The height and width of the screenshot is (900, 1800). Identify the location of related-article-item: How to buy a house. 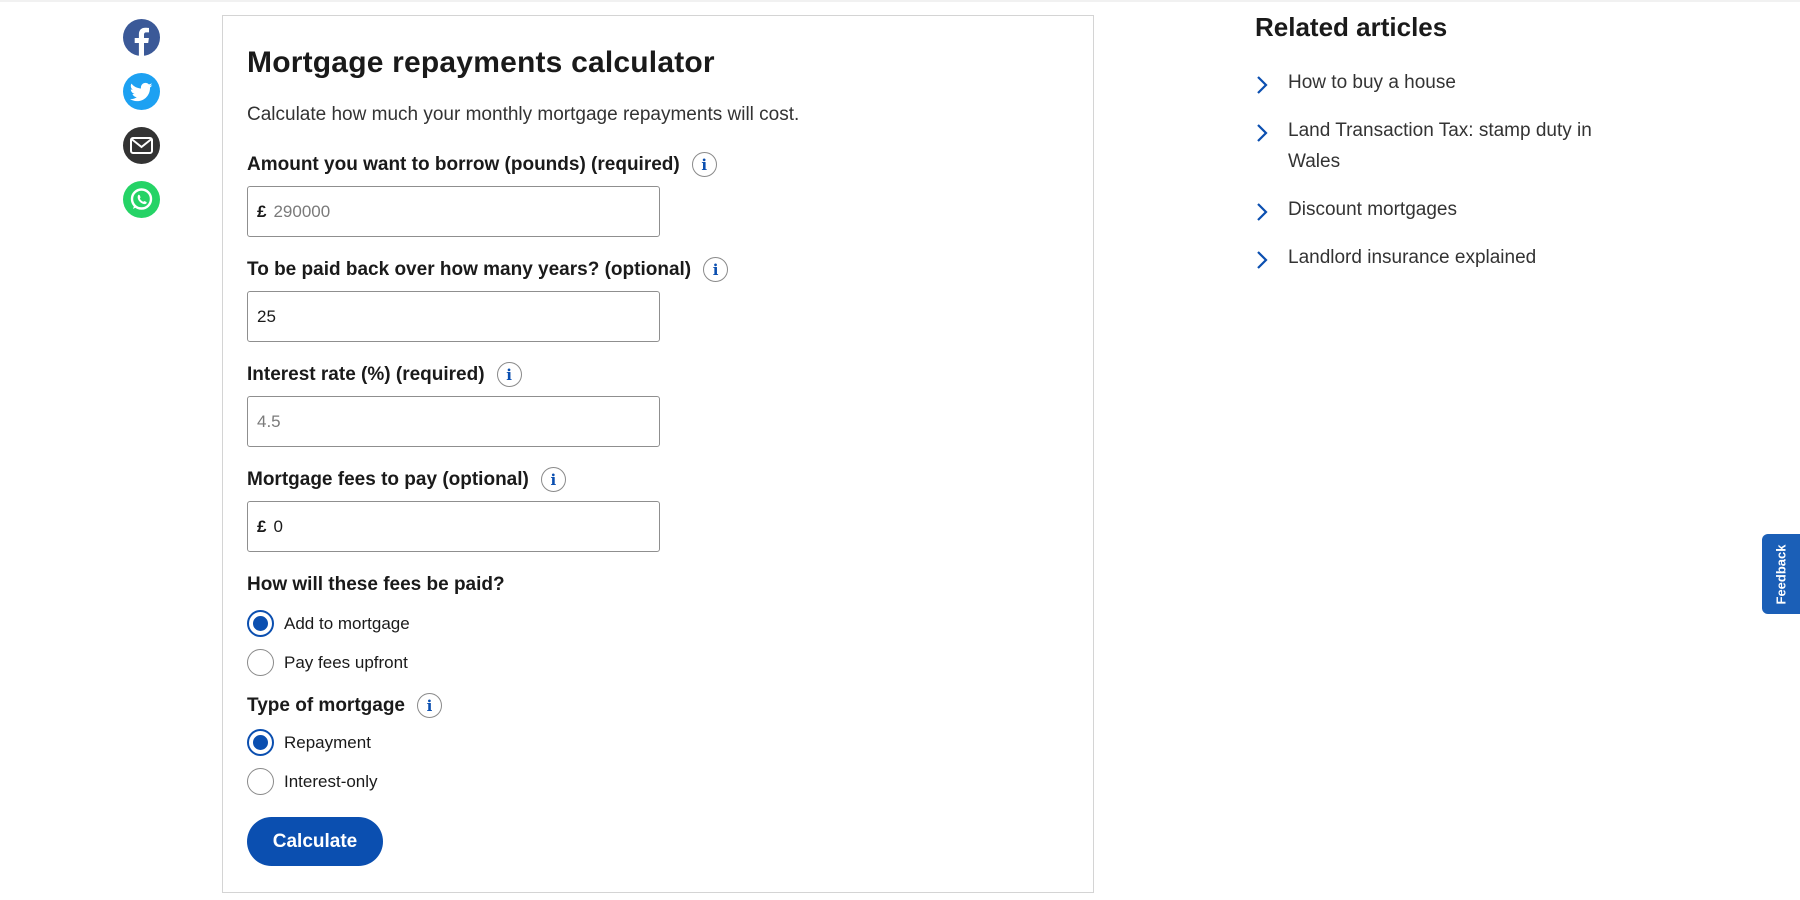
(1455, 85).